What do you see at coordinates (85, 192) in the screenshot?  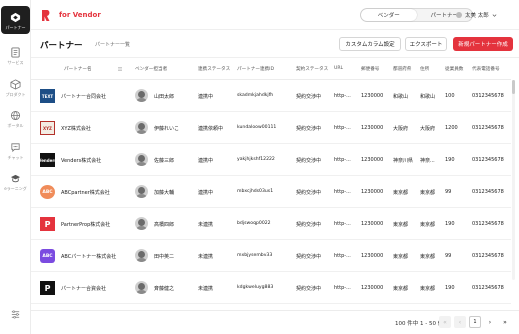 I see `partner-name-cell: ABCpartner株式会社` at bounding box center [85, 192].